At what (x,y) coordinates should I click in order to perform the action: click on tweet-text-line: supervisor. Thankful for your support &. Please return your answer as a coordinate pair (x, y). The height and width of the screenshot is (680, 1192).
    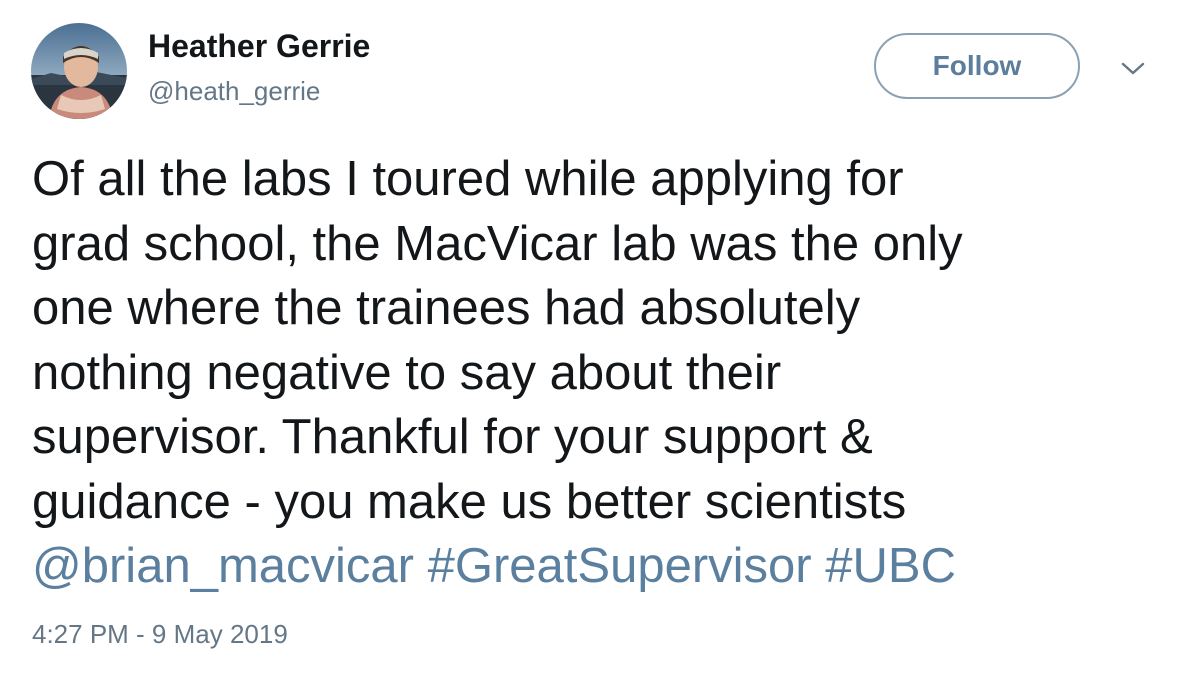
    Looking at the image, I should click on (452, 437).